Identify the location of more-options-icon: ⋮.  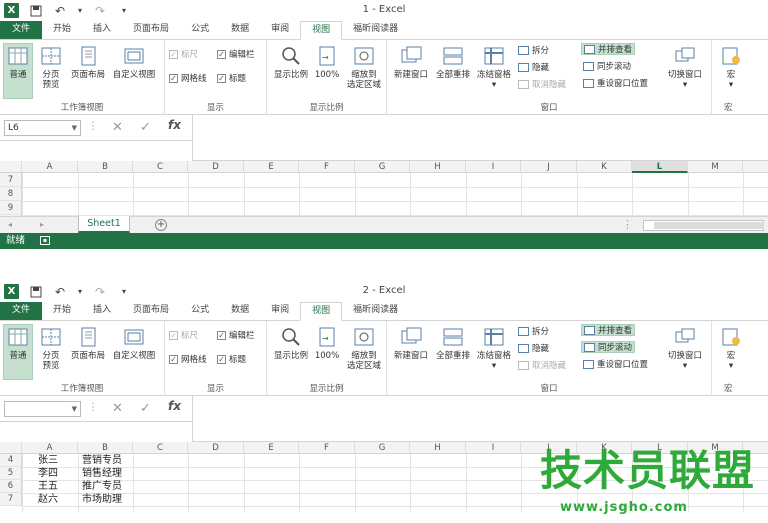
(627, 224).